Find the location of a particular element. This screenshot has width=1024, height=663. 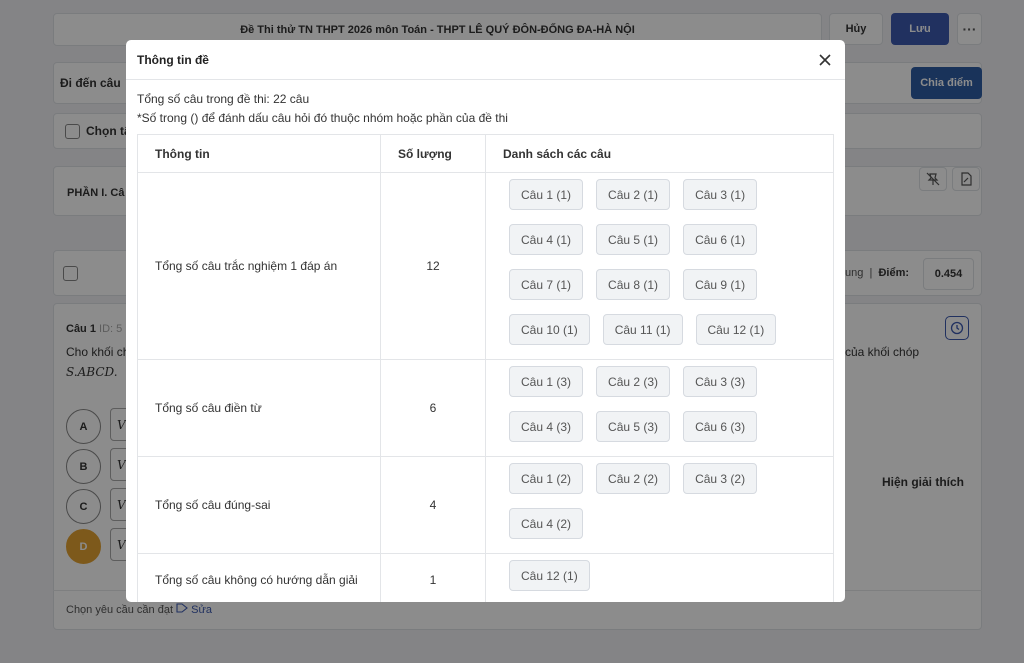

total-questions: Tổng số câu trong đề thi: 22 câu is located at coordinates (223, 99).